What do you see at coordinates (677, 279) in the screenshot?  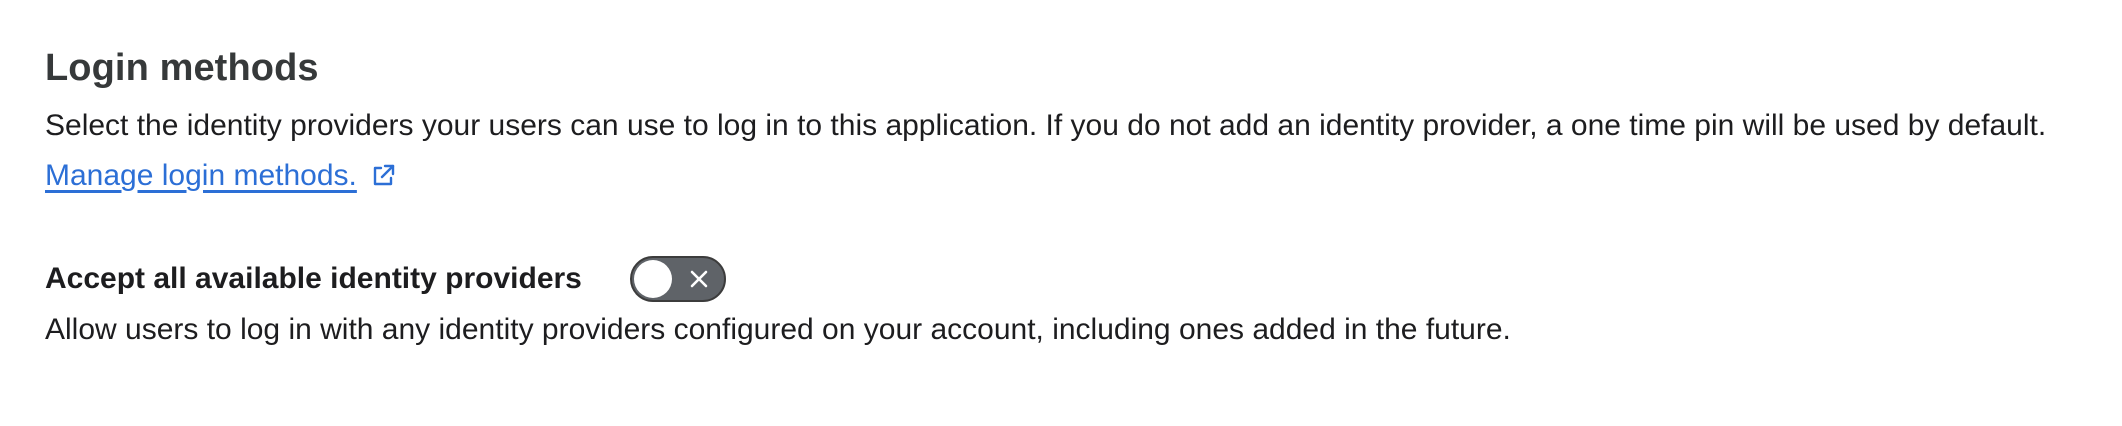 I see `accept-all-toggle` at bounding box center [677, 279].